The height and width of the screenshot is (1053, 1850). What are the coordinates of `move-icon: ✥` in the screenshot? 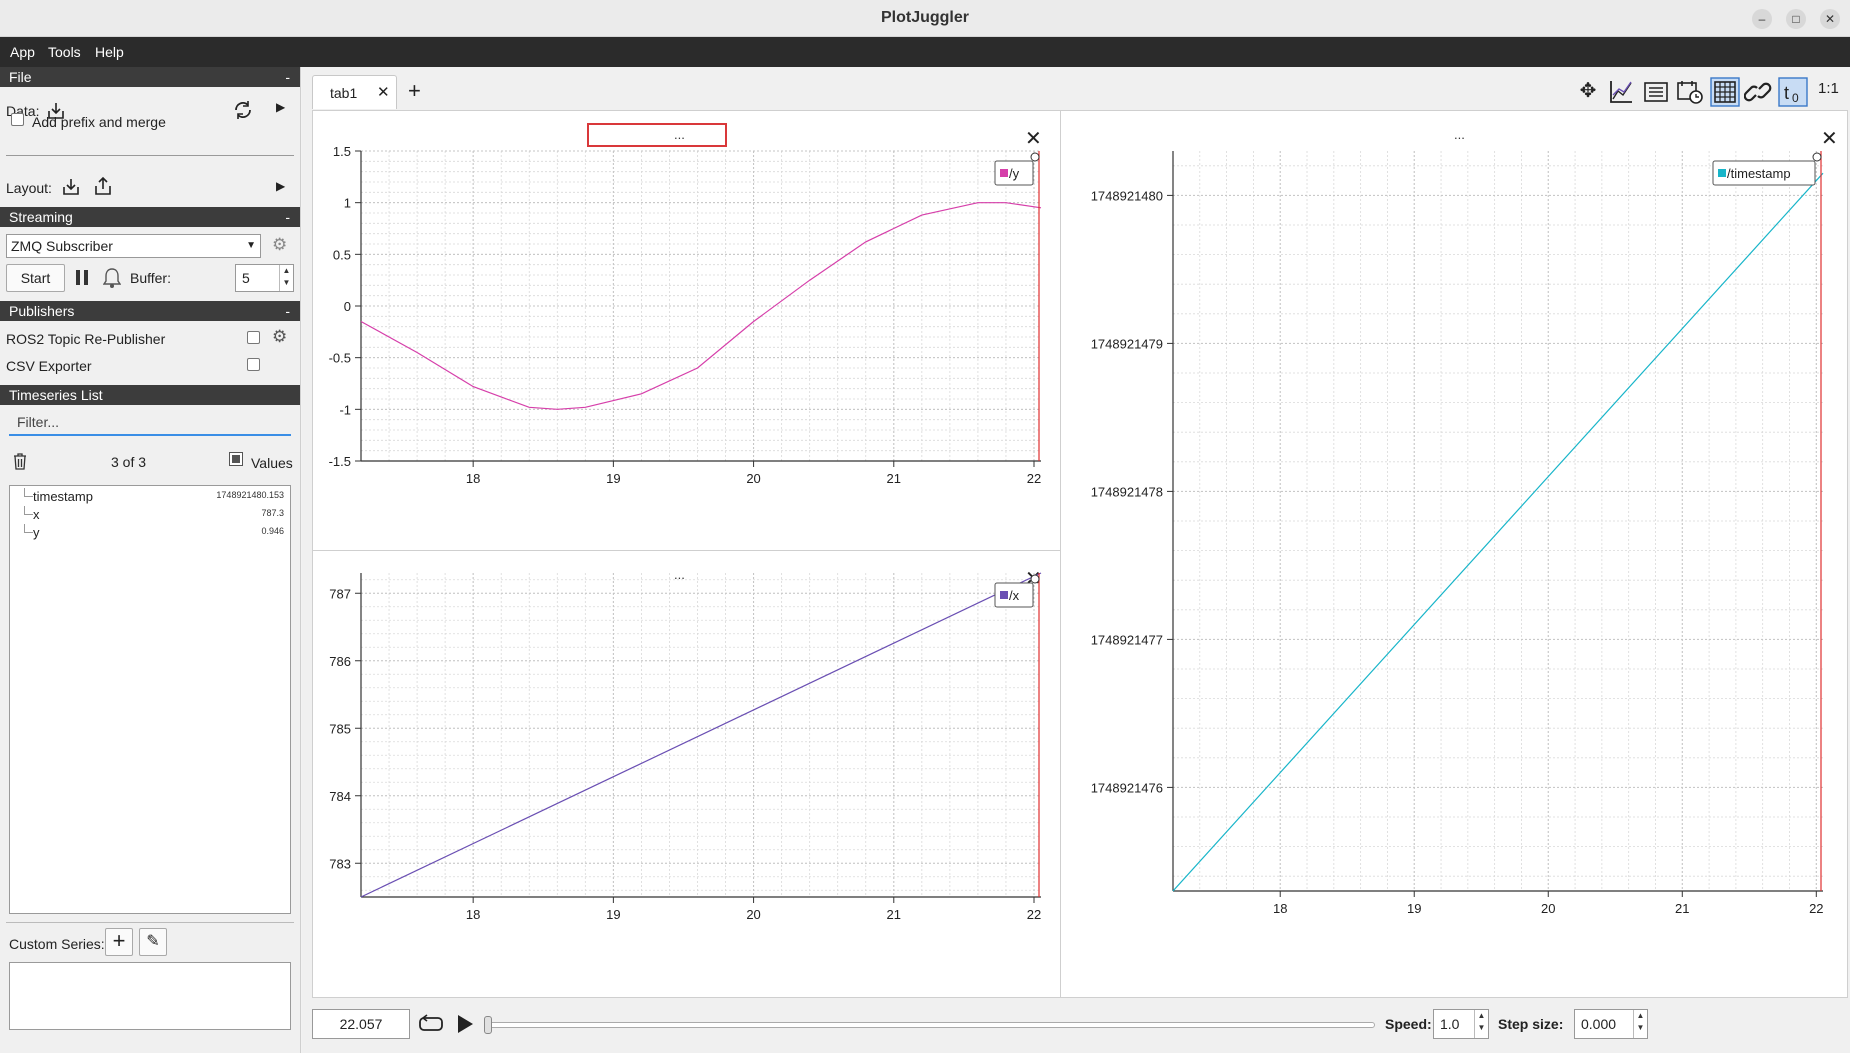 It's located at (1588, 91).